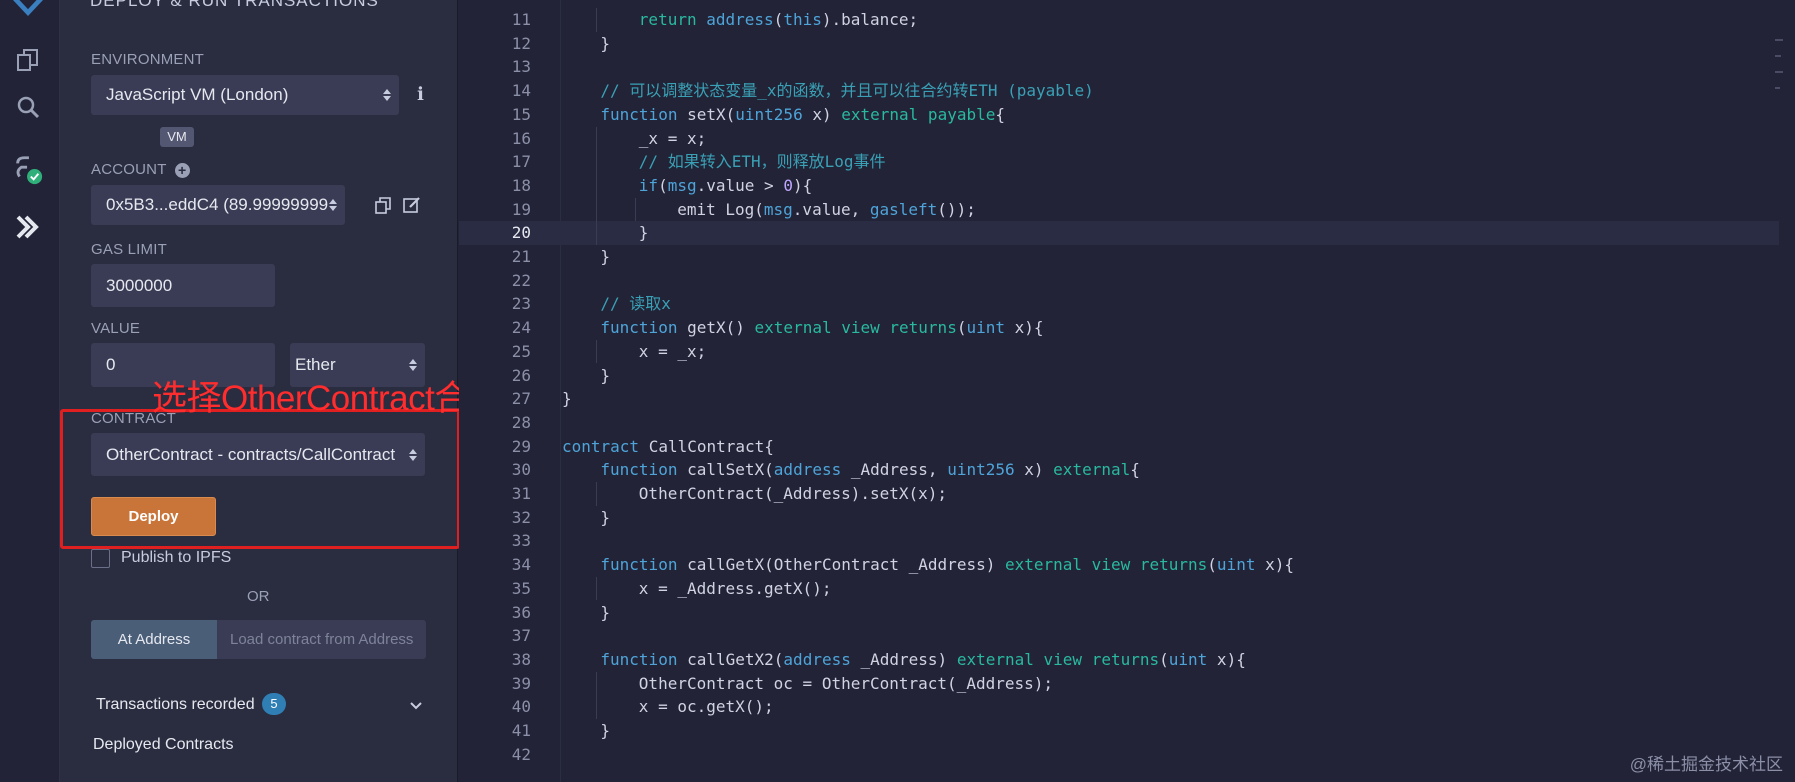  What do you see at coordinates (1119, 423) in the screenshot?
I see `code-line: 28` at bounding box center [1119, 423].